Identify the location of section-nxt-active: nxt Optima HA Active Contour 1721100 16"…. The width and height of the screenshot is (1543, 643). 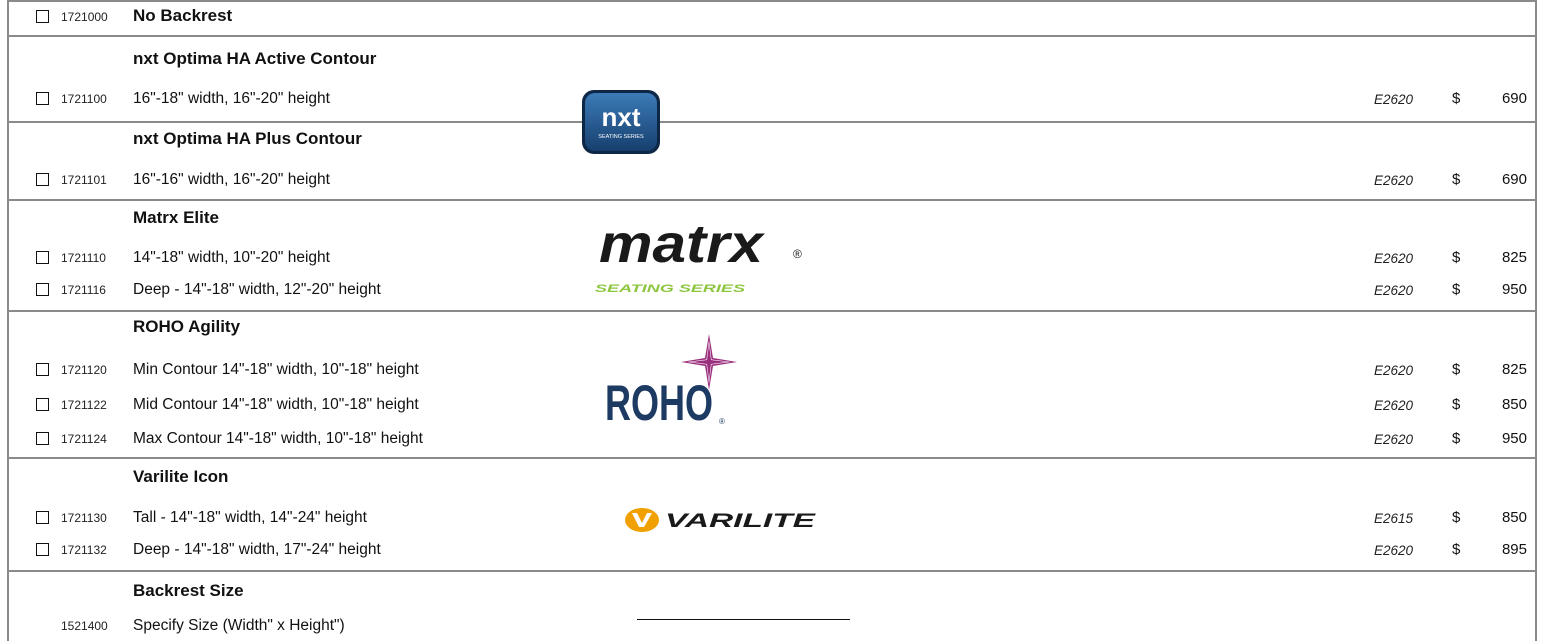
(772, 79).